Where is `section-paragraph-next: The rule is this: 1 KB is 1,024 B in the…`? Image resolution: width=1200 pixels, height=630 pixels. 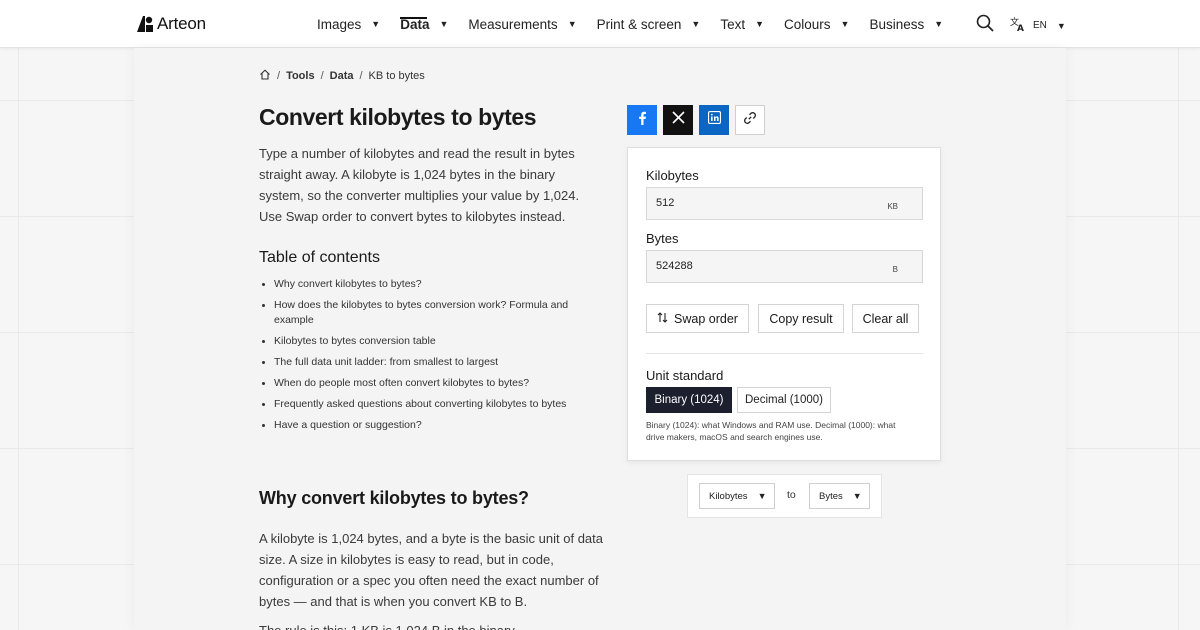 section-paragraph-next: The rule is this: 1 KB is 1,024 B in the… is located at coordinates (431, 625).